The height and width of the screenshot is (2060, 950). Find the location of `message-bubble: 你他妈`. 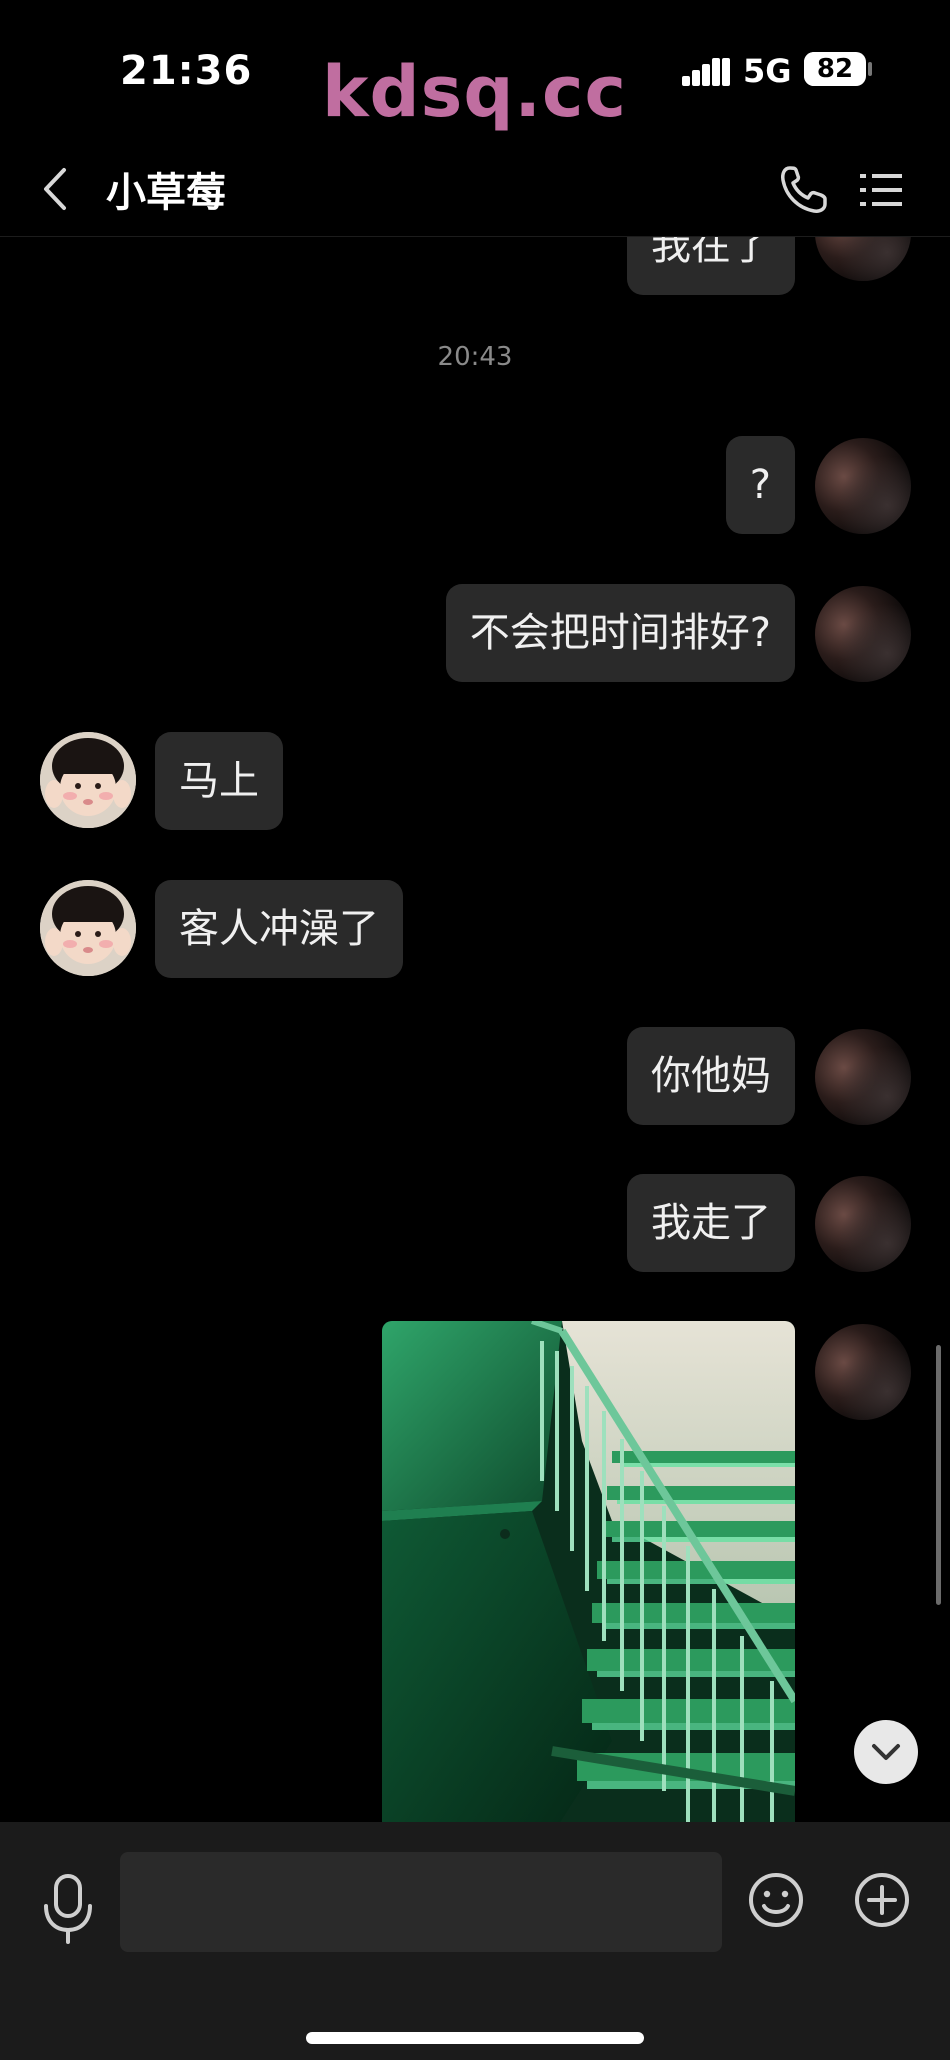

message-bubble: 你他妈 is located at coordinates (711, 1076).